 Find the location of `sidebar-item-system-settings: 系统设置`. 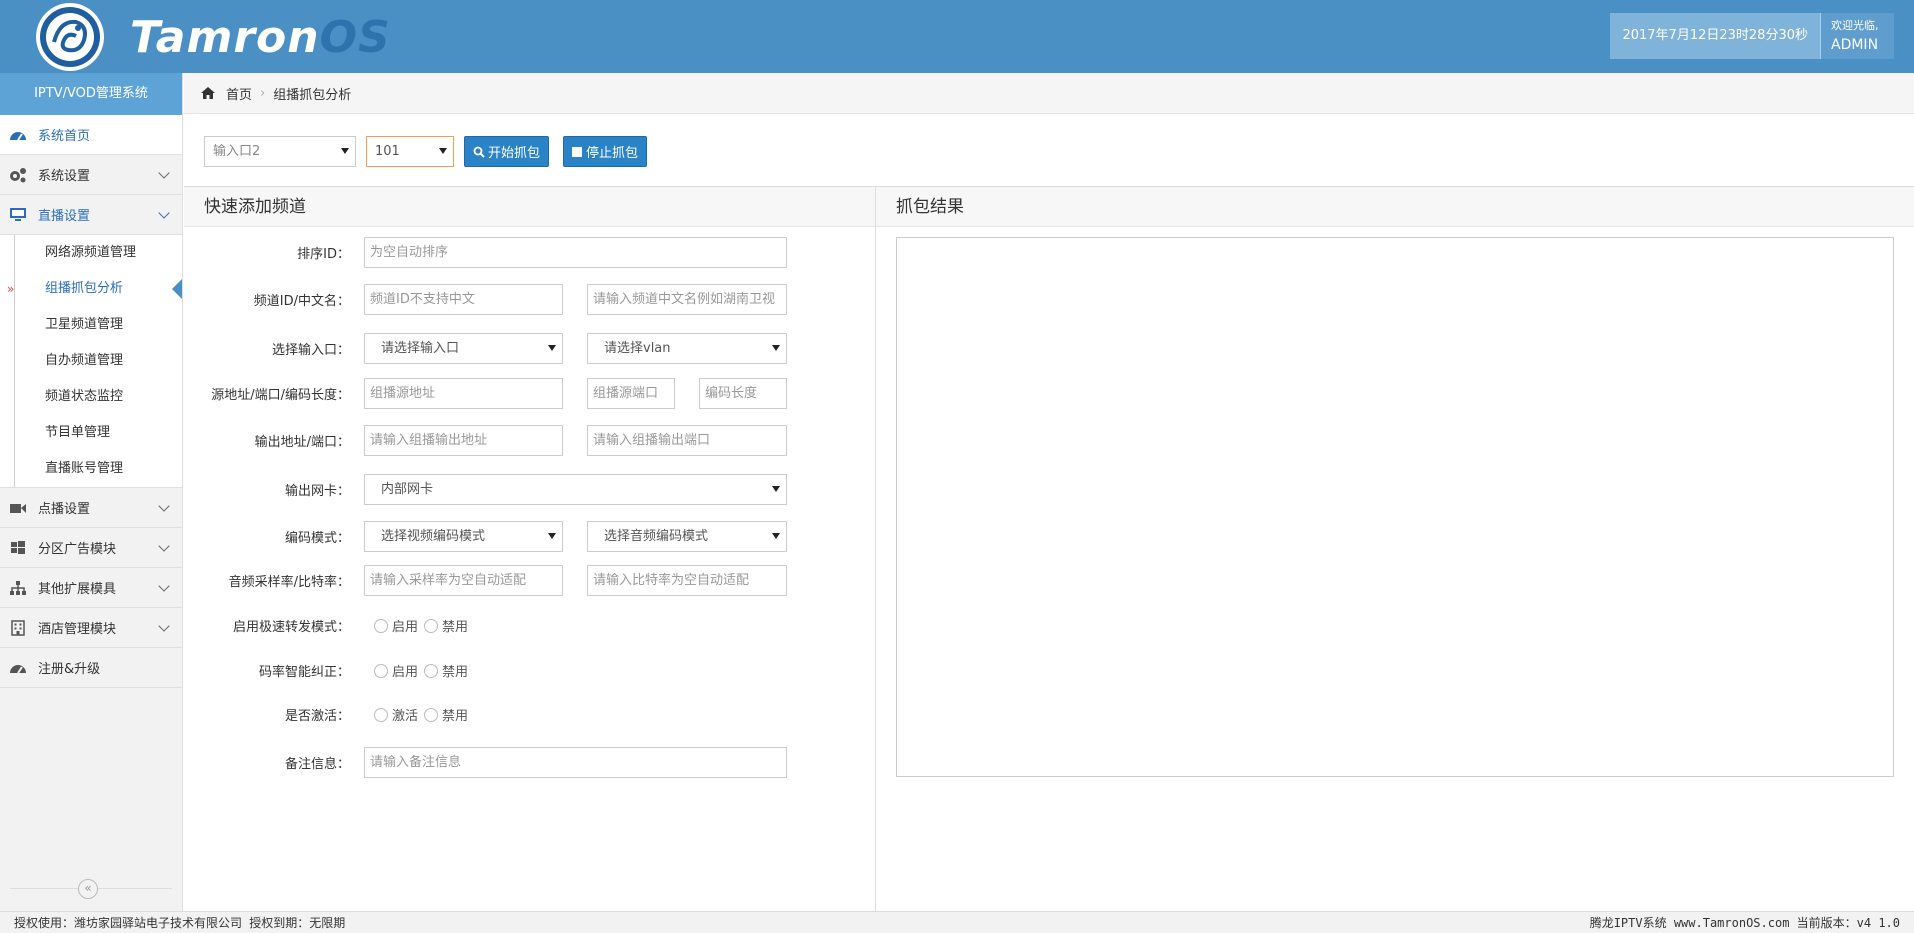

sidebar-item-system-settings: 系统设置 is located at coordinates (91, 175).